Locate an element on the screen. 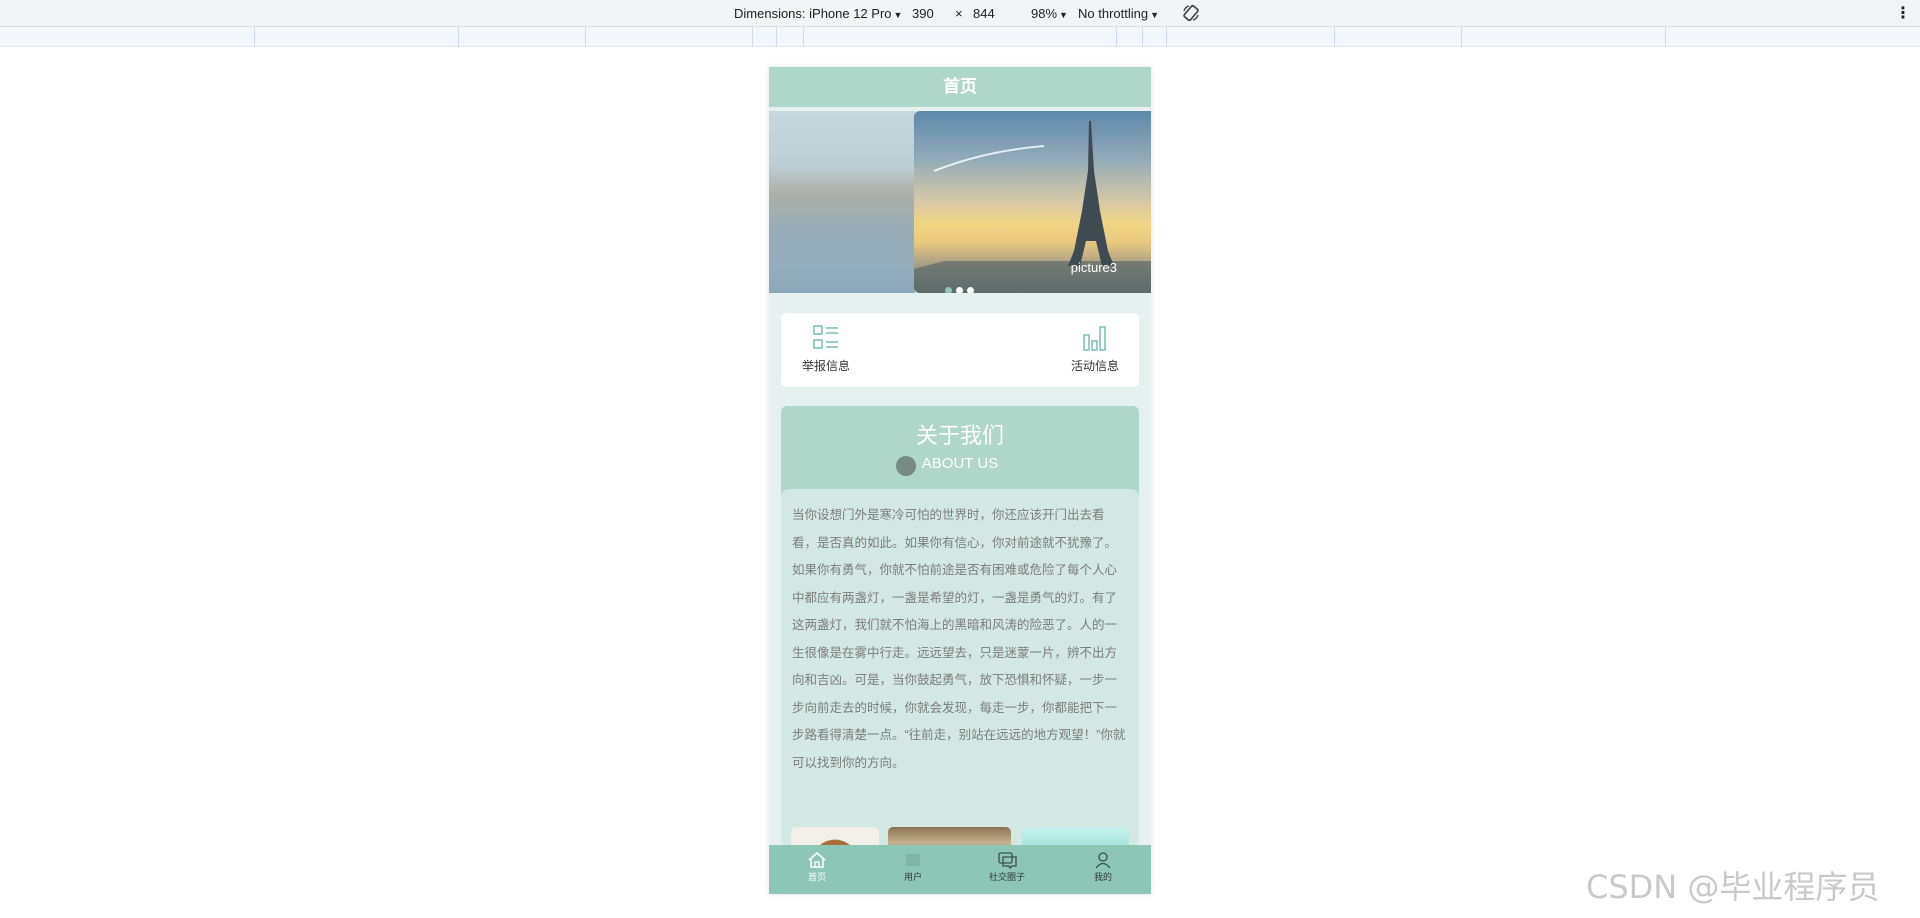  menu-label: 举报信息 is located at coordinates (825, 366).